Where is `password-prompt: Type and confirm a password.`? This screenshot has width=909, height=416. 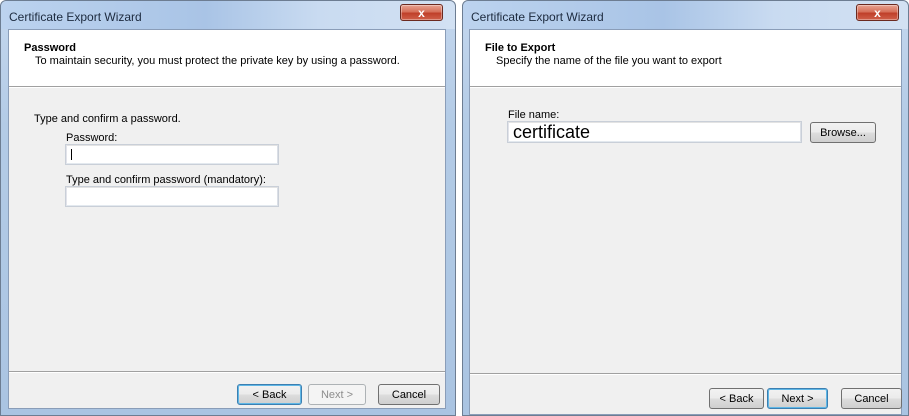 password-prompt: Type and confirm a password. is located at coordinates (107, 119).